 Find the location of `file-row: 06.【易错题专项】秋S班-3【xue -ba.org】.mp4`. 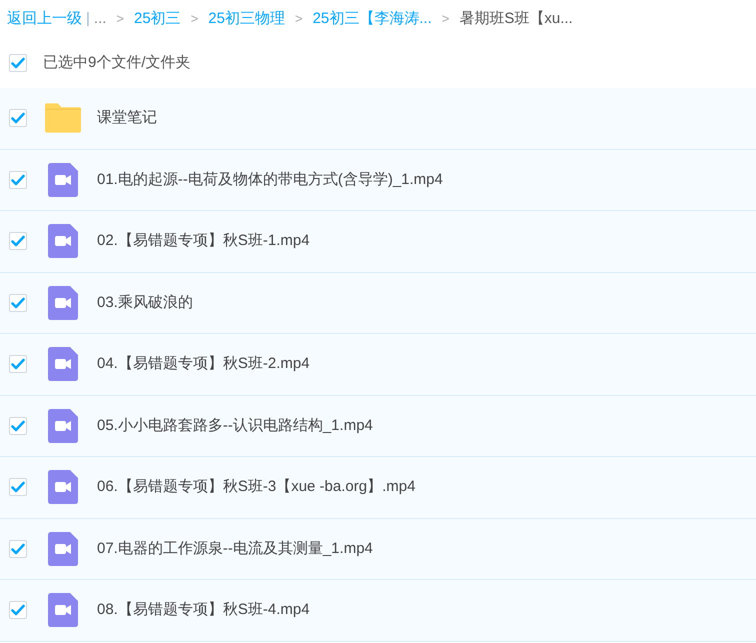

file-row: 06.【易错题专项】秋S班-3【xue -ba.org】.mp4 is located at coordinates (378, 487).